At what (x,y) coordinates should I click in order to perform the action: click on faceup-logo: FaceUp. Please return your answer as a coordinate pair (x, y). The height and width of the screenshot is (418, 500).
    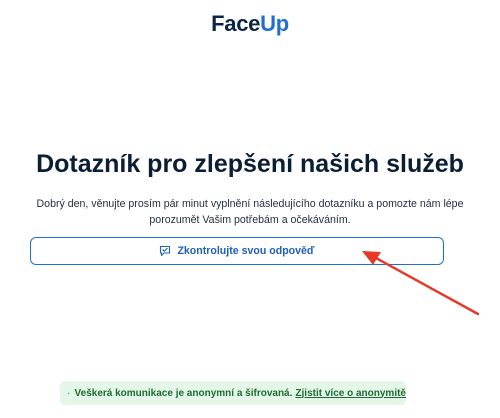
    Looking at the image, I should click on (250, 24).